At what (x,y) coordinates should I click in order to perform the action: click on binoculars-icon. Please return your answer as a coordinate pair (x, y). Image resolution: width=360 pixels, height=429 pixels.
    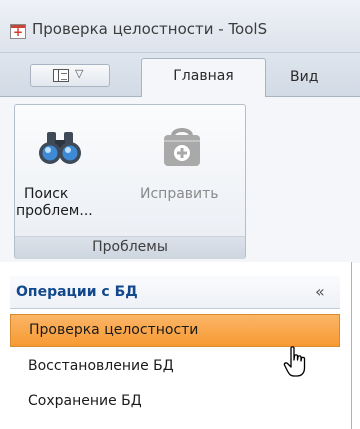
    Looking at the image, I should click on (60, 148).